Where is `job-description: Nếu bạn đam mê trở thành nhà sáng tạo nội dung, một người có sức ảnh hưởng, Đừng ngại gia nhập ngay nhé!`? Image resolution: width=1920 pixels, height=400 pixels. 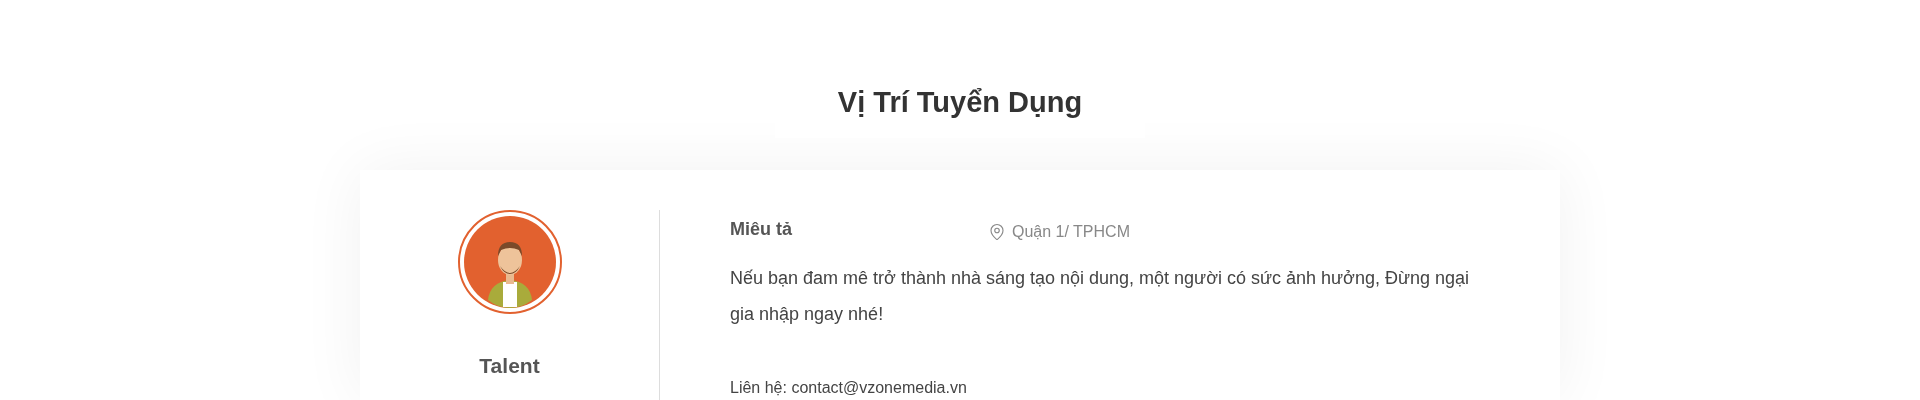 job-description: Nếu bạn đam mê trở thành nhà sáng tạo nội dung, một người có sức ảnh hưởng, Đừng ngại gia nhập ngay nhé! is located at coordinates (1100, 296).